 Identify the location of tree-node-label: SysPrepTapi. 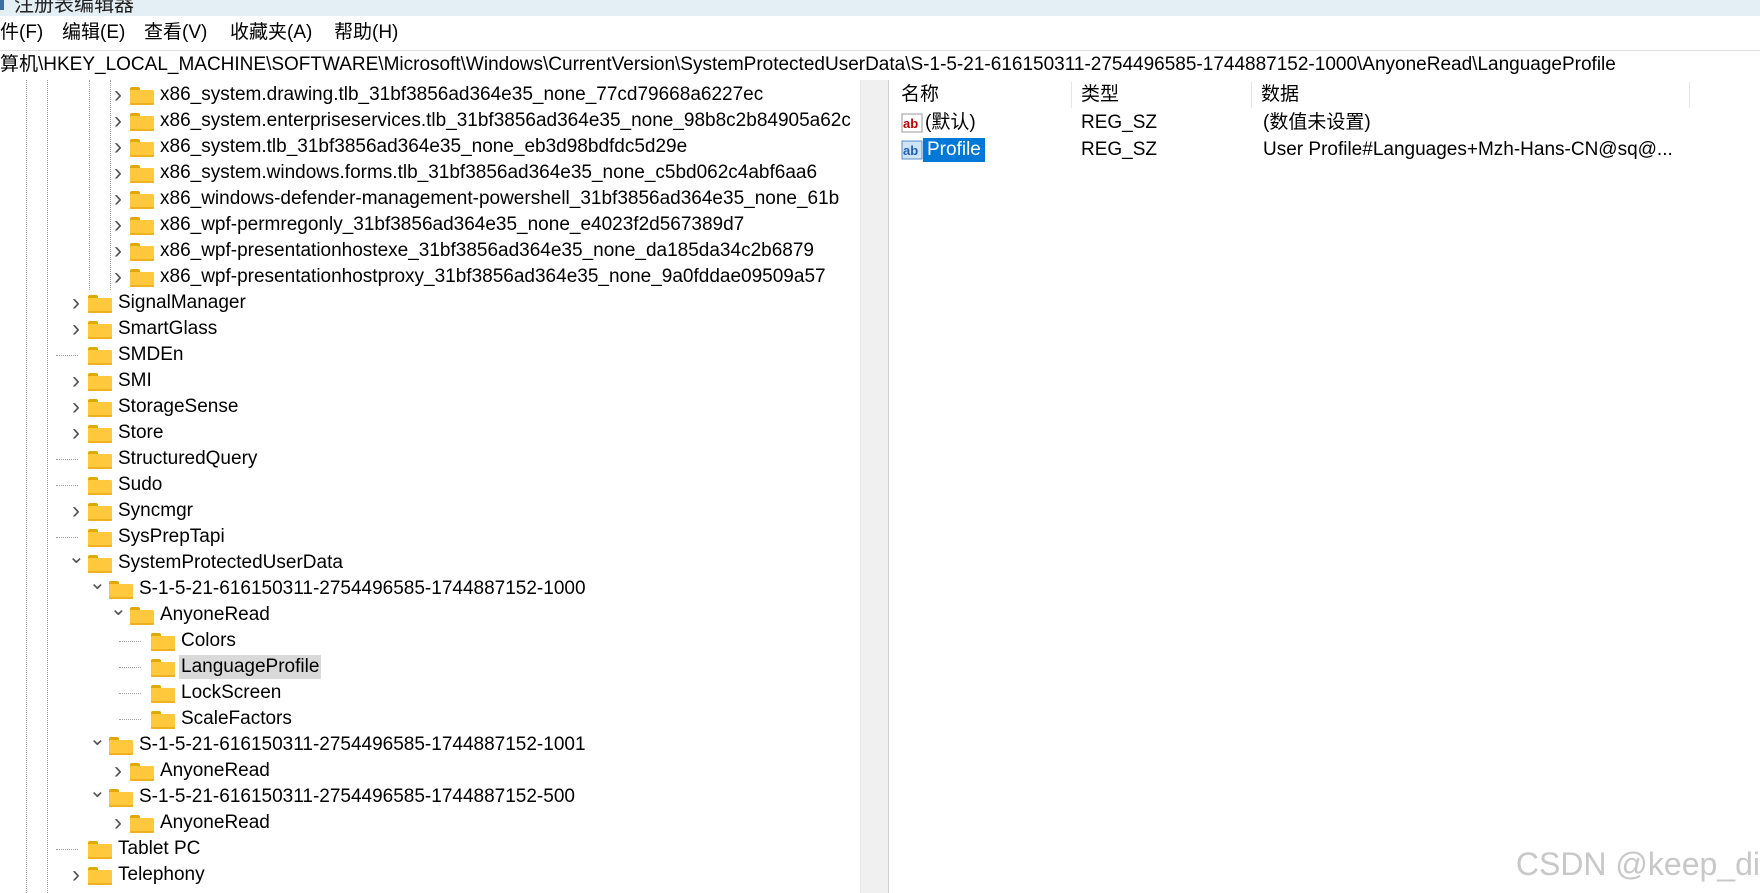
(171, 537).